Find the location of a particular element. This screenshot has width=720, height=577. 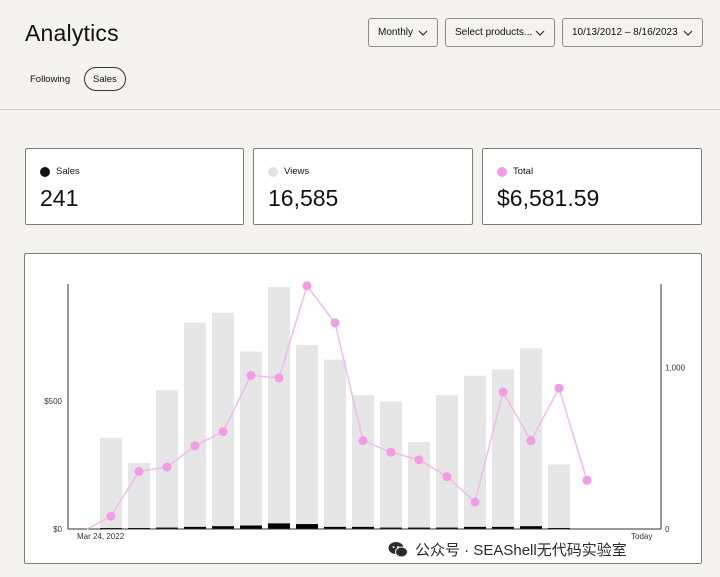

total-legend-dot-icon is located at coordinates (502, 171).